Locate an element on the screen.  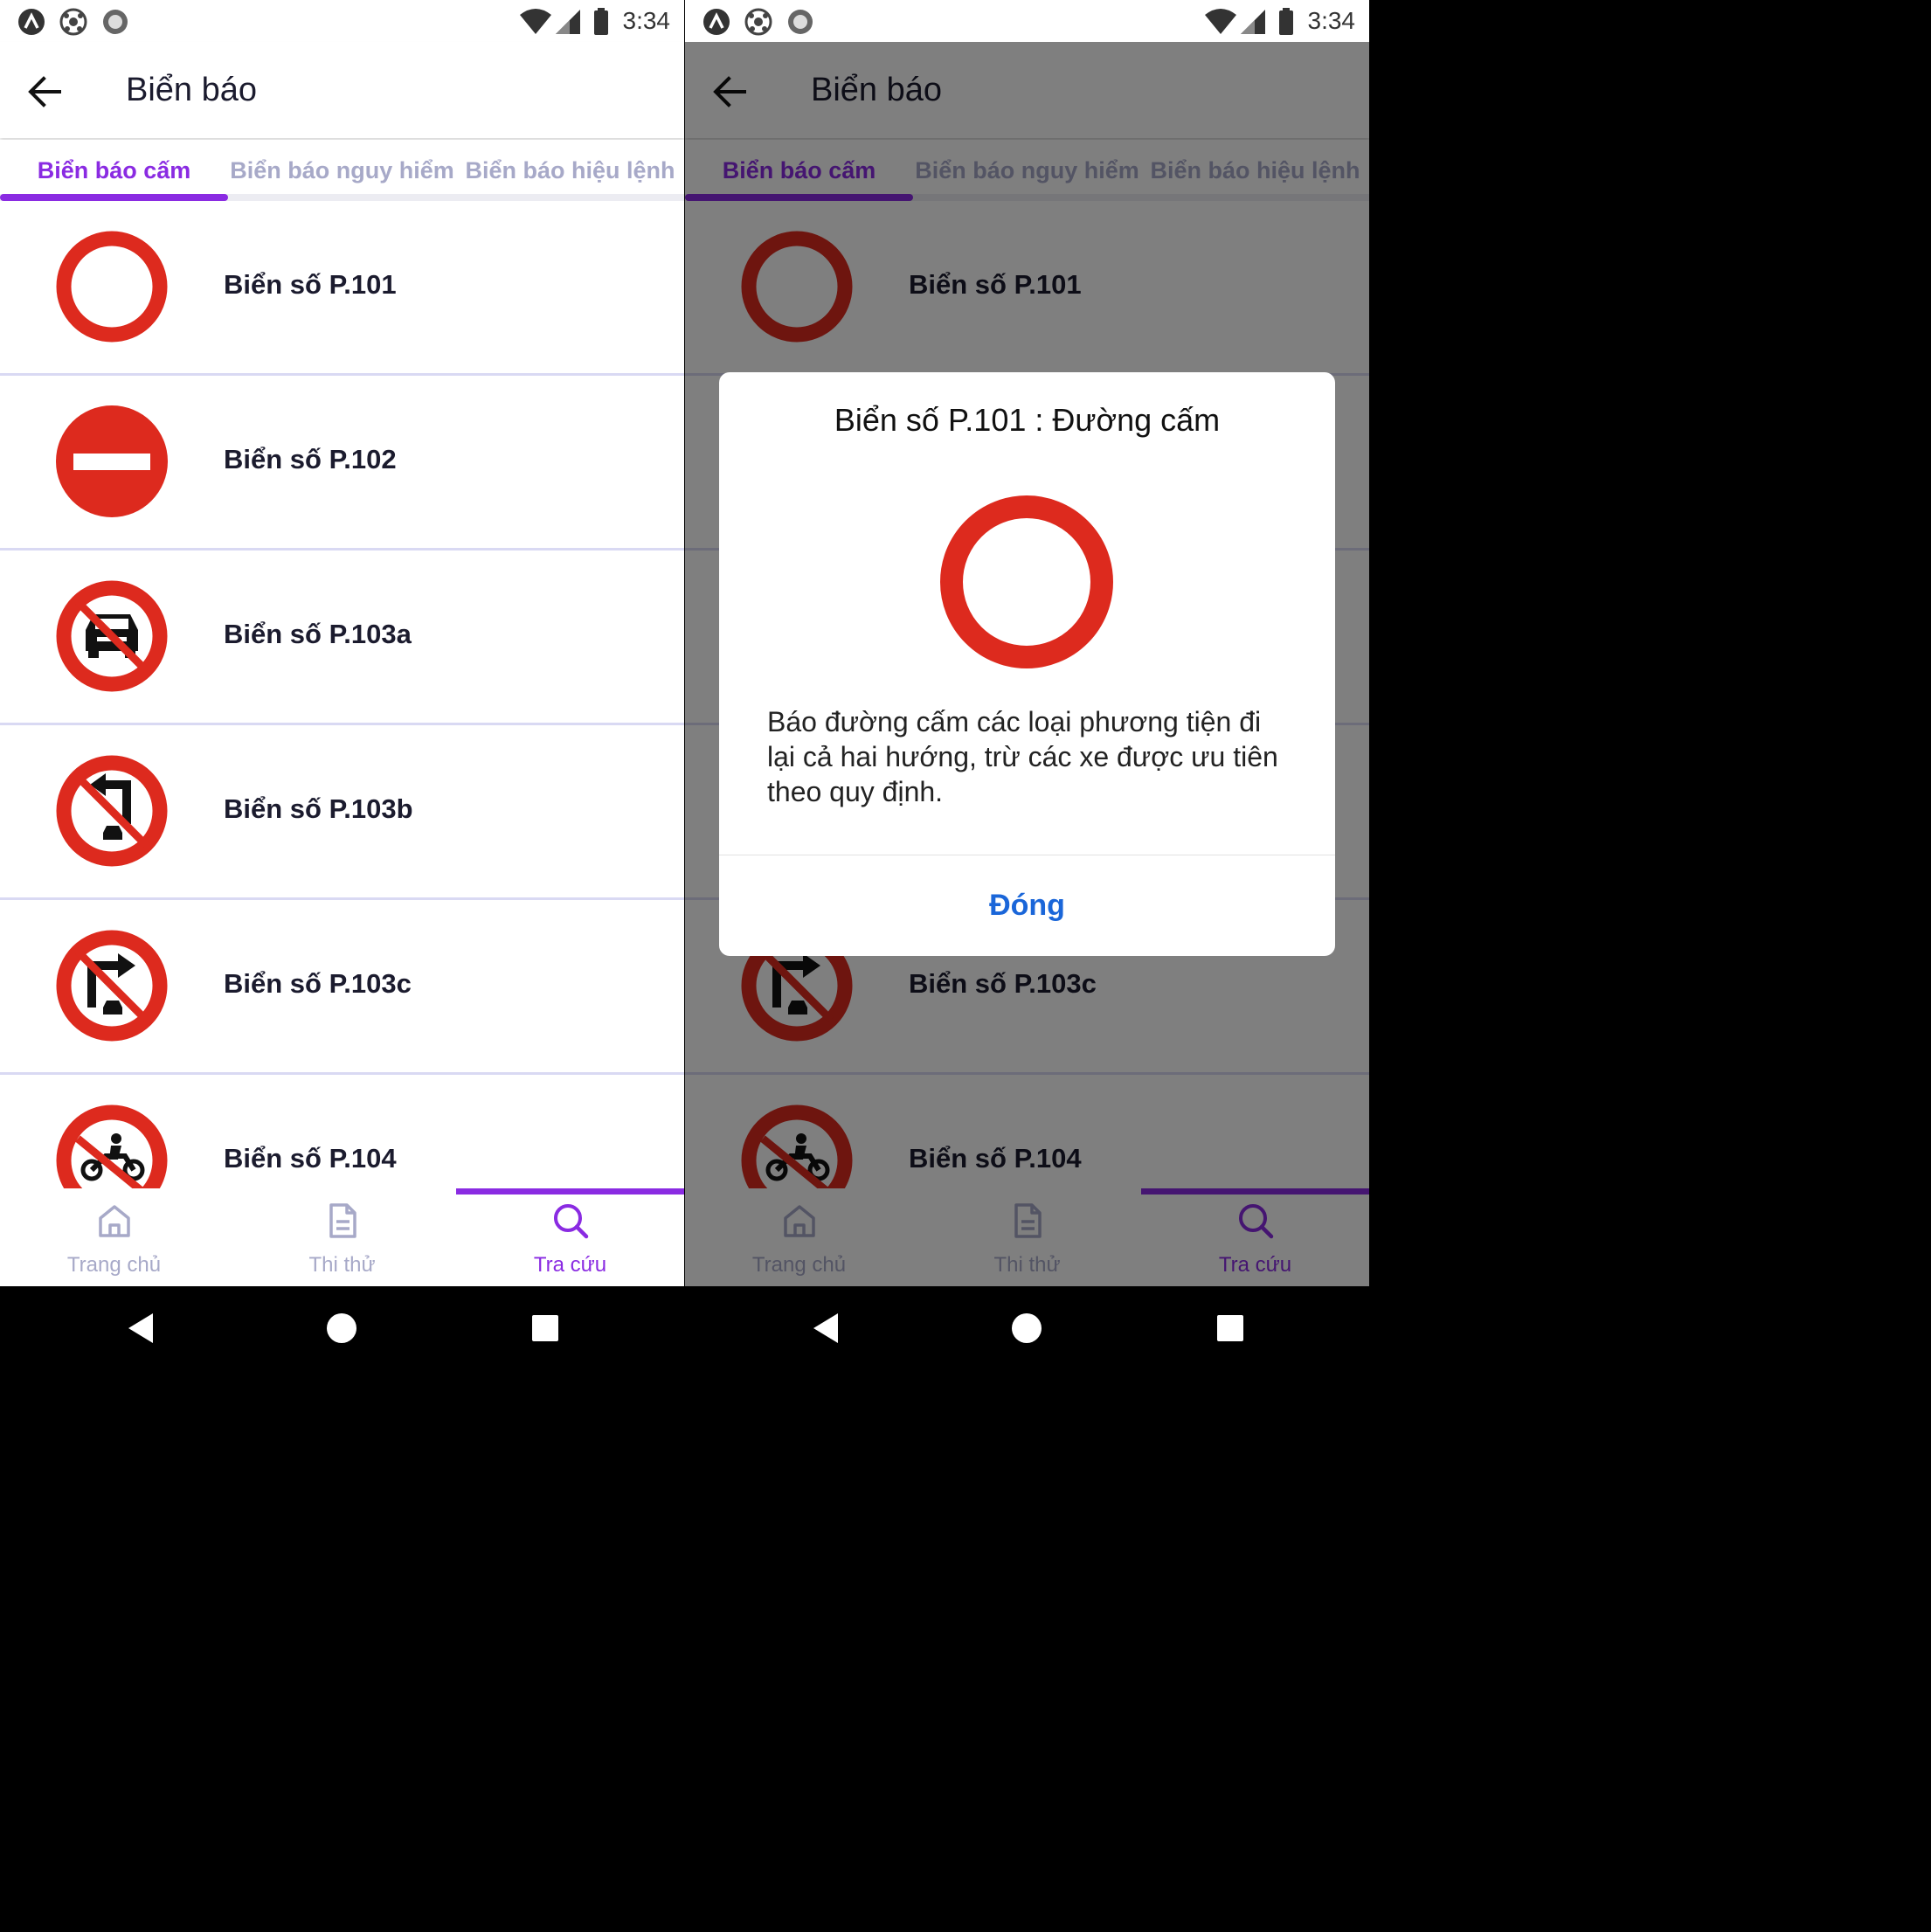
dialog-title: Biển số P.101 : Đường cấm is located at coordinates (1027, 420).